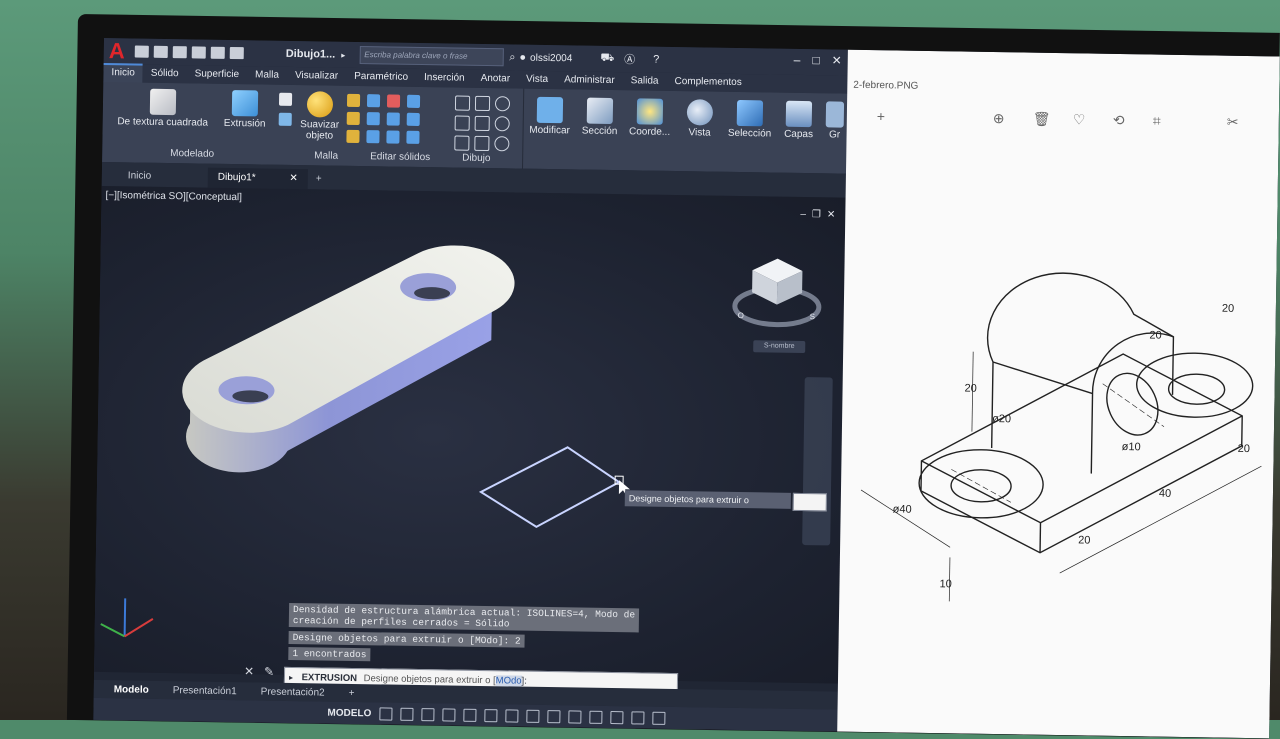  I want to click on vista-button: Vista, so click(699, 119).